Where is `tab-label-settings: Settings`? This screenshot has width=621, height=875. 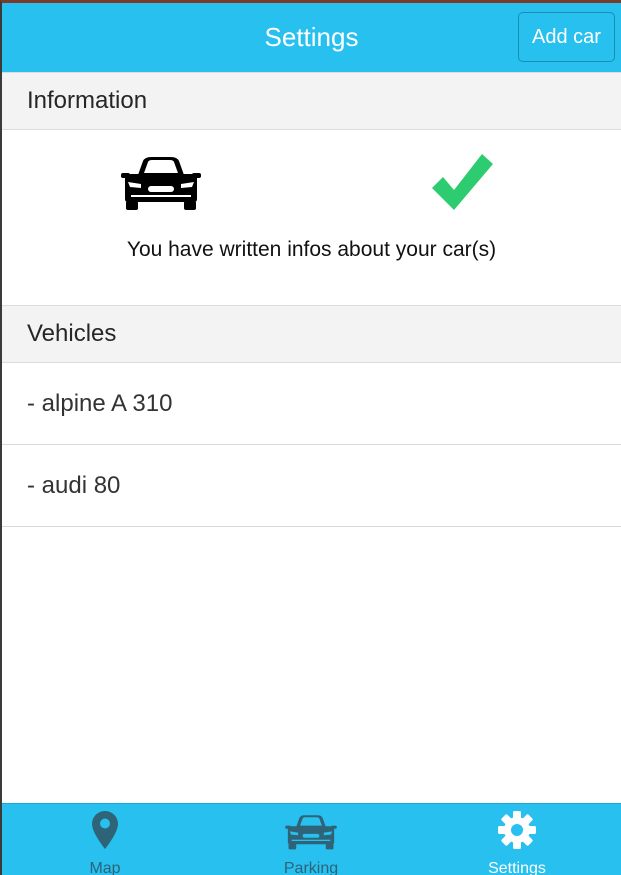
tab-label-settings: Settings is located at coordinates (517, 867).